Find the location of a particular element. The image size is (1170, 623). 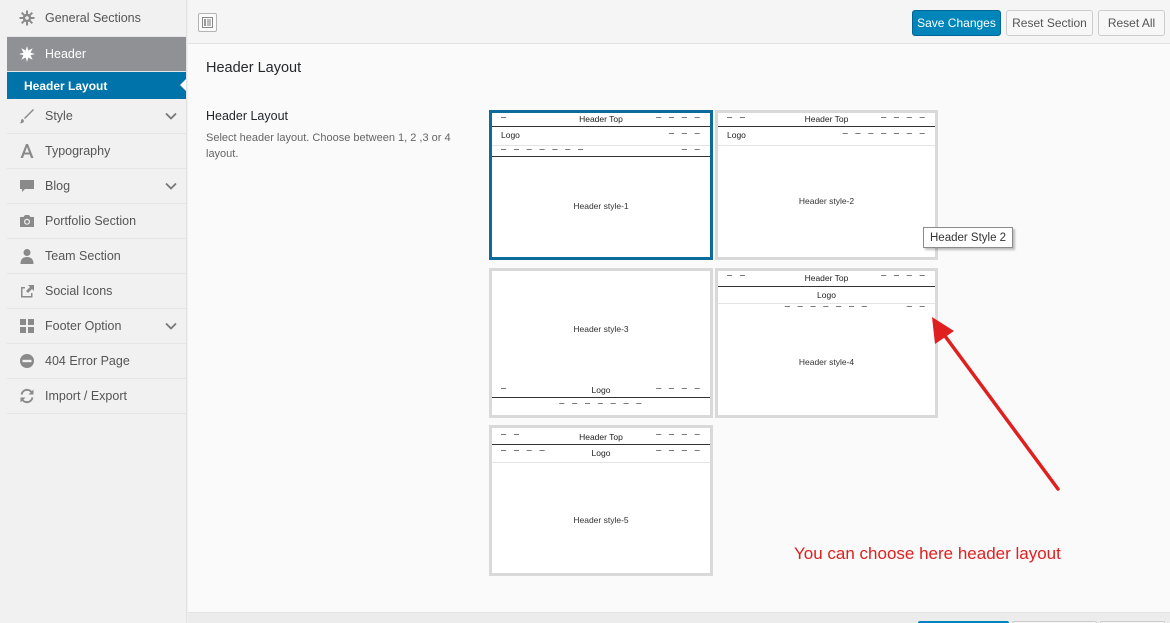

sidebar-item-label: General Sections is located at coordinates (93, 18).